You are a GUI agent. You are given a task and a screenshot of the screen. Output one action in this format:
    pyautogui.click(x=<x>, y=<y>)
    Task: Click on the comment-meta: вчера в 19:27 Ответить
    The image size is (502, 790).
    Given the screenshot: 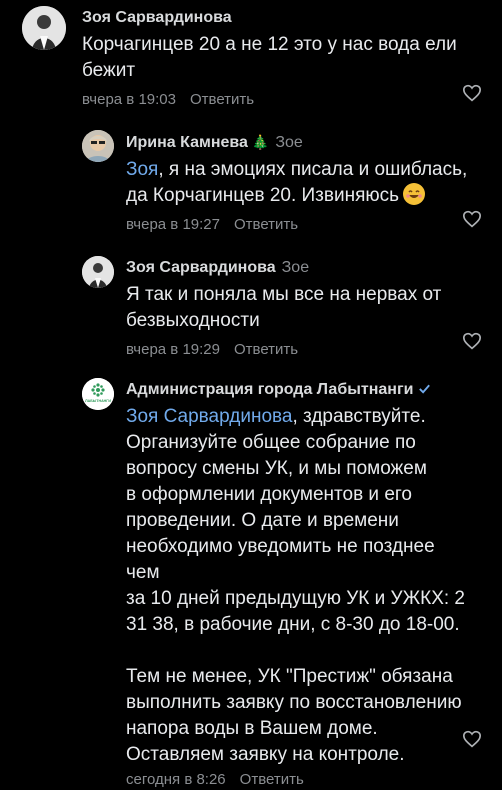 What is the action you would take?
    pyautogui.click(x=304, y=225)
    